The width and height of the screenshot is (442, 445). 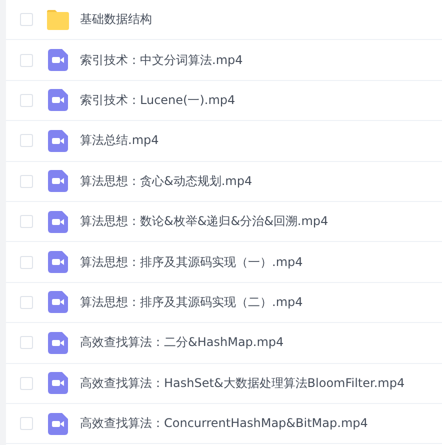 What do you see at coordinates (161, 60) in the screenshot?
I see `file-name: 索引技术：中文分词算法.mp4` at bounding box center [161, 60].